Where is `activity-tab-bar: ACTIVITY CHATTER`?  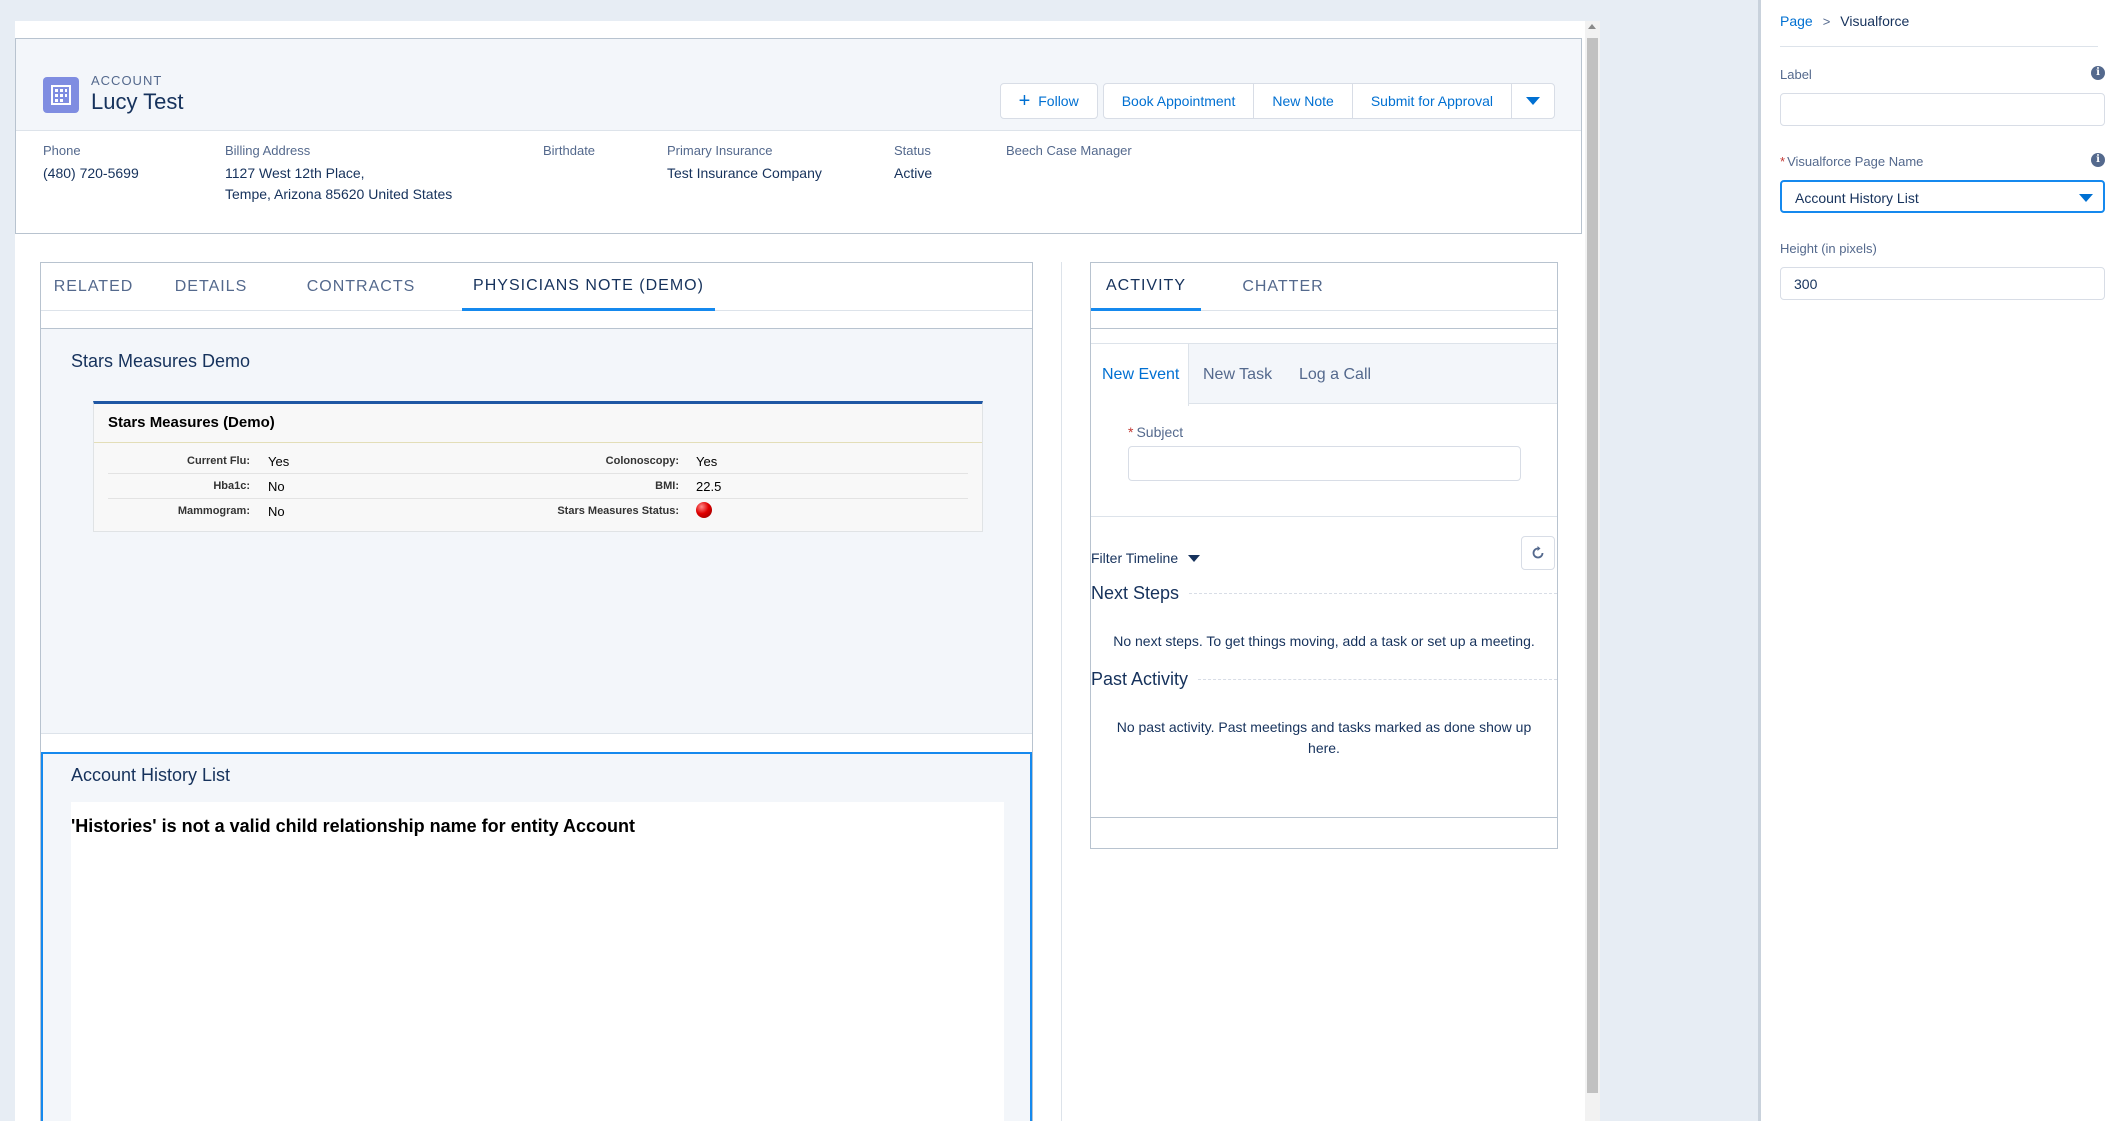 activity-tab-bar: ACTIVITY CHATTER is located at coordinates (1324, 287).